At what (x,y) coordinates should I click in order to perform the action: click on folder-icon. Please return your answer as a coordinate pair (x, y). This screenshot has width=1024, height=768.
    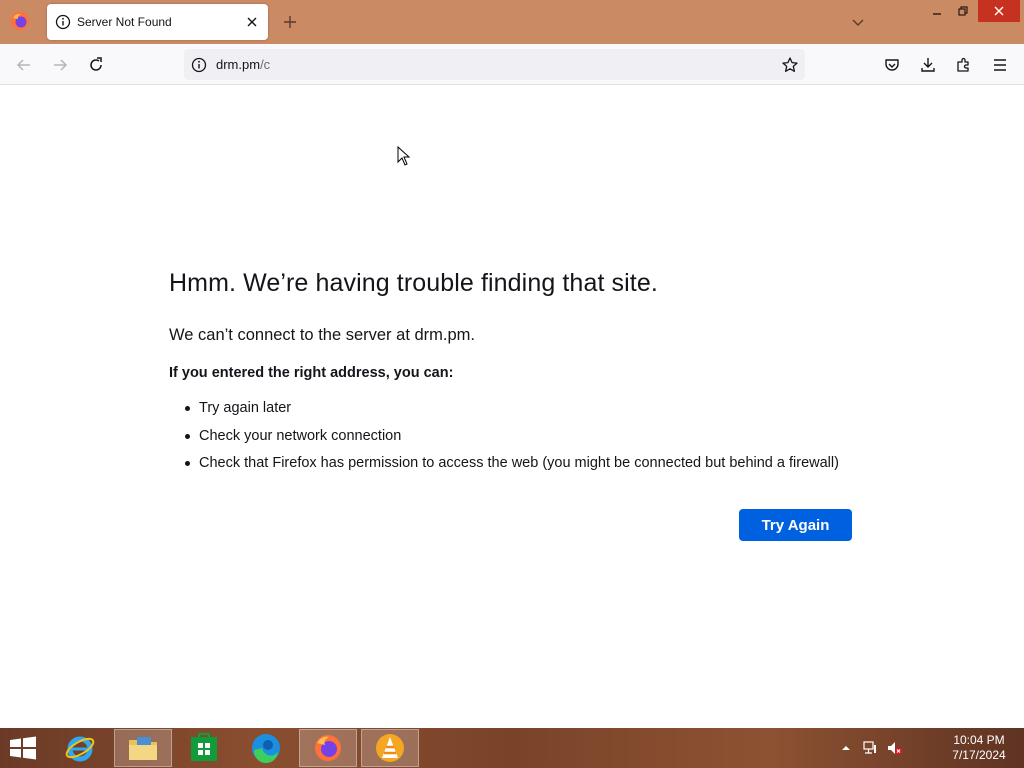
    Looking at the image, I should click on (143, 748).